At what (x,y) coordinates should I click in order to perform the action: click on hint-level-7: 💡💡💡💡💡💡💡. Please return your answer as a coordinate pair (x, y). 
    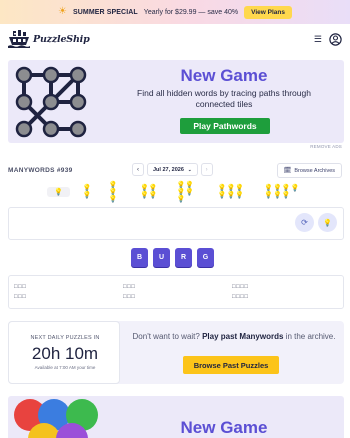
    Looking at the image, I should click on (282, 192).